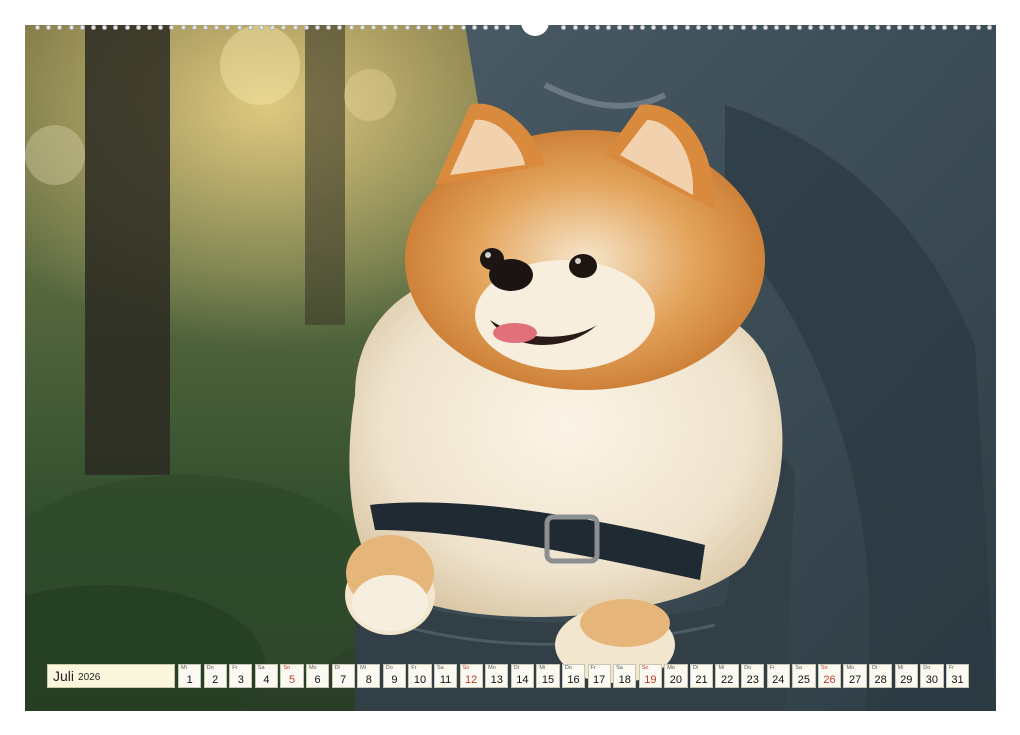 Image resolution: width=1020 pixels, height=735 pixels. Describe the element at coordinates (854, 680) in the screenshot. I see `day-number: 27` at that location.